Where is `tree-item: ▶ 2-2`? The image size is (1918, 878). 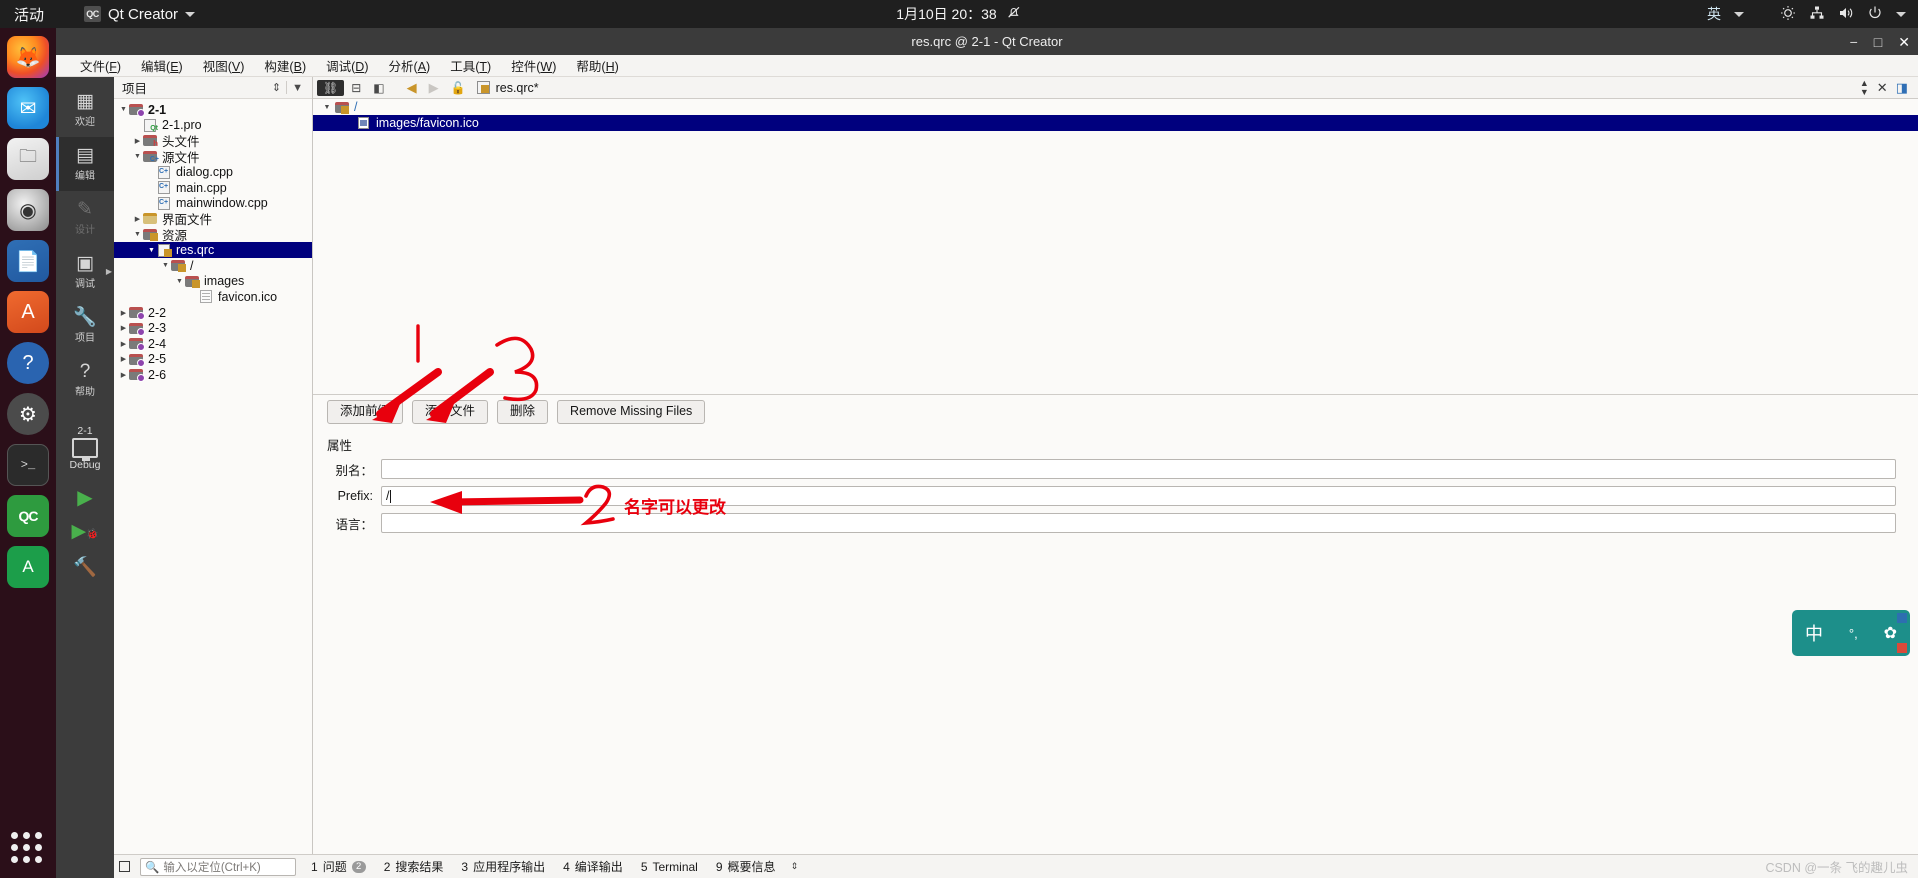 tree-item: ▶ 2-2 is located at coordinates (213, 313).